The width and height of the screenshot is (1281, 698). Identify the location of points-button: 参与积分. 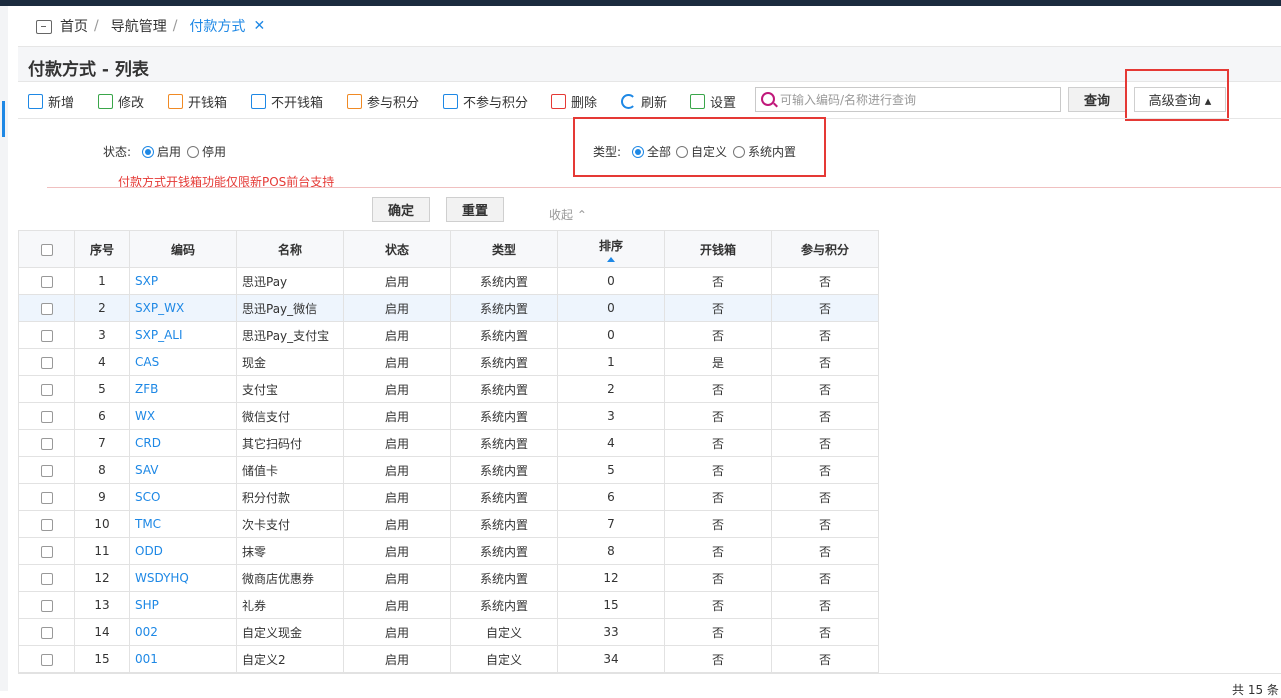
(383, 101).